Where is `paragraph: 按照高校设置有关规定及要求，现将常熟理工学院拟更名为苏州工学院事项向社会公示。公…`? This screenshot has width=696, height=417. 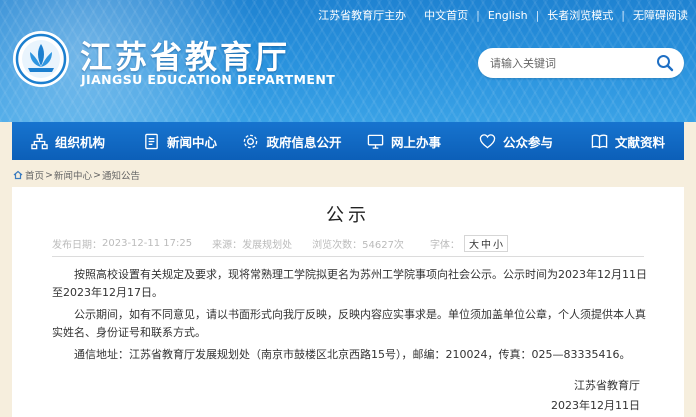
paragraph: 按照高校设置有关规定及要求，现将常熟理工学院拟更名为苏州工学院事项向社会公示。公… is located at coordinates (349, 283).